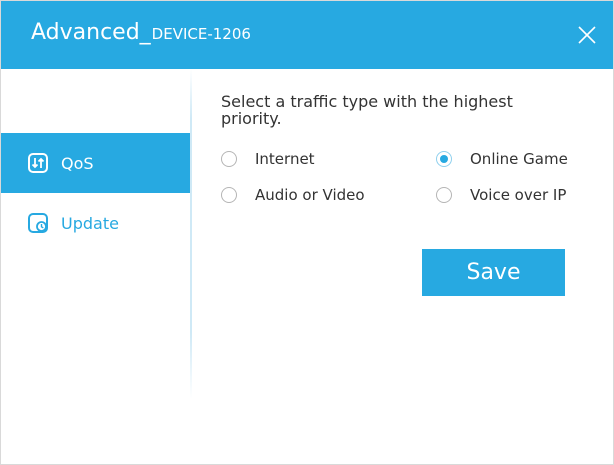 This screenshot has height=465, width=614. Describe the element at coordinates (285, 159) in the screenshot. I see `radio-label: Internet` at that location.